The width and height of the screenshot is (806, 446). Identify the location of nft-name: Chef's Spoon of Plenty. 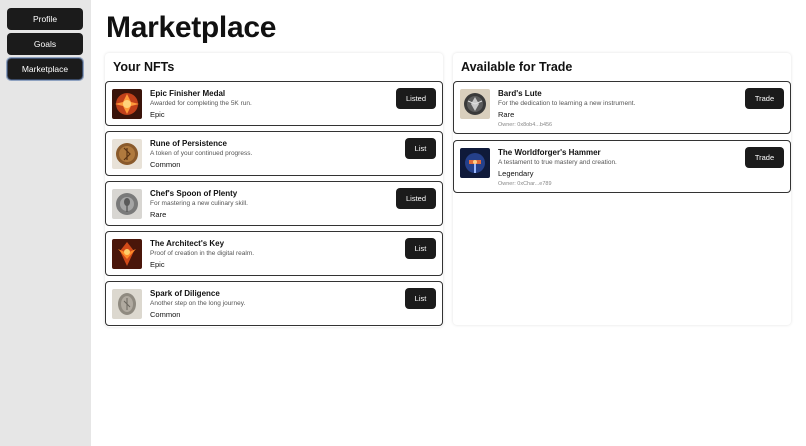
(194, 193).